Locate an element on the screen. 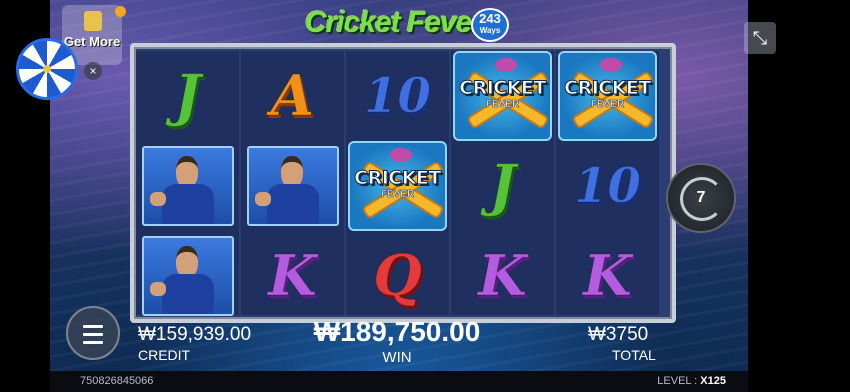 The width and height of the screenshot is (850, 392). total-label: TOTAL is located at coordinates (634, 355).